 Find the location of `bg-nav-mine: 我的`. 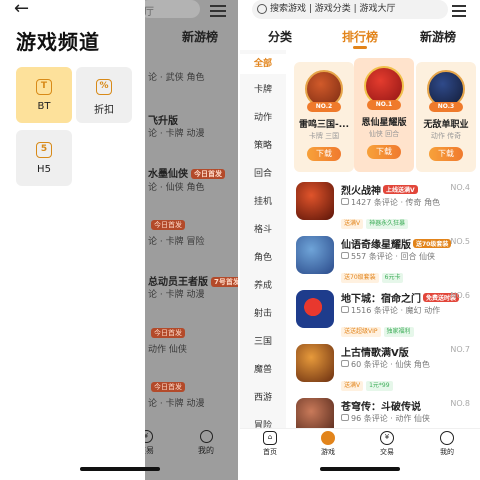

bg-nav-mine: 我的 is located at coordinates (206, 443).